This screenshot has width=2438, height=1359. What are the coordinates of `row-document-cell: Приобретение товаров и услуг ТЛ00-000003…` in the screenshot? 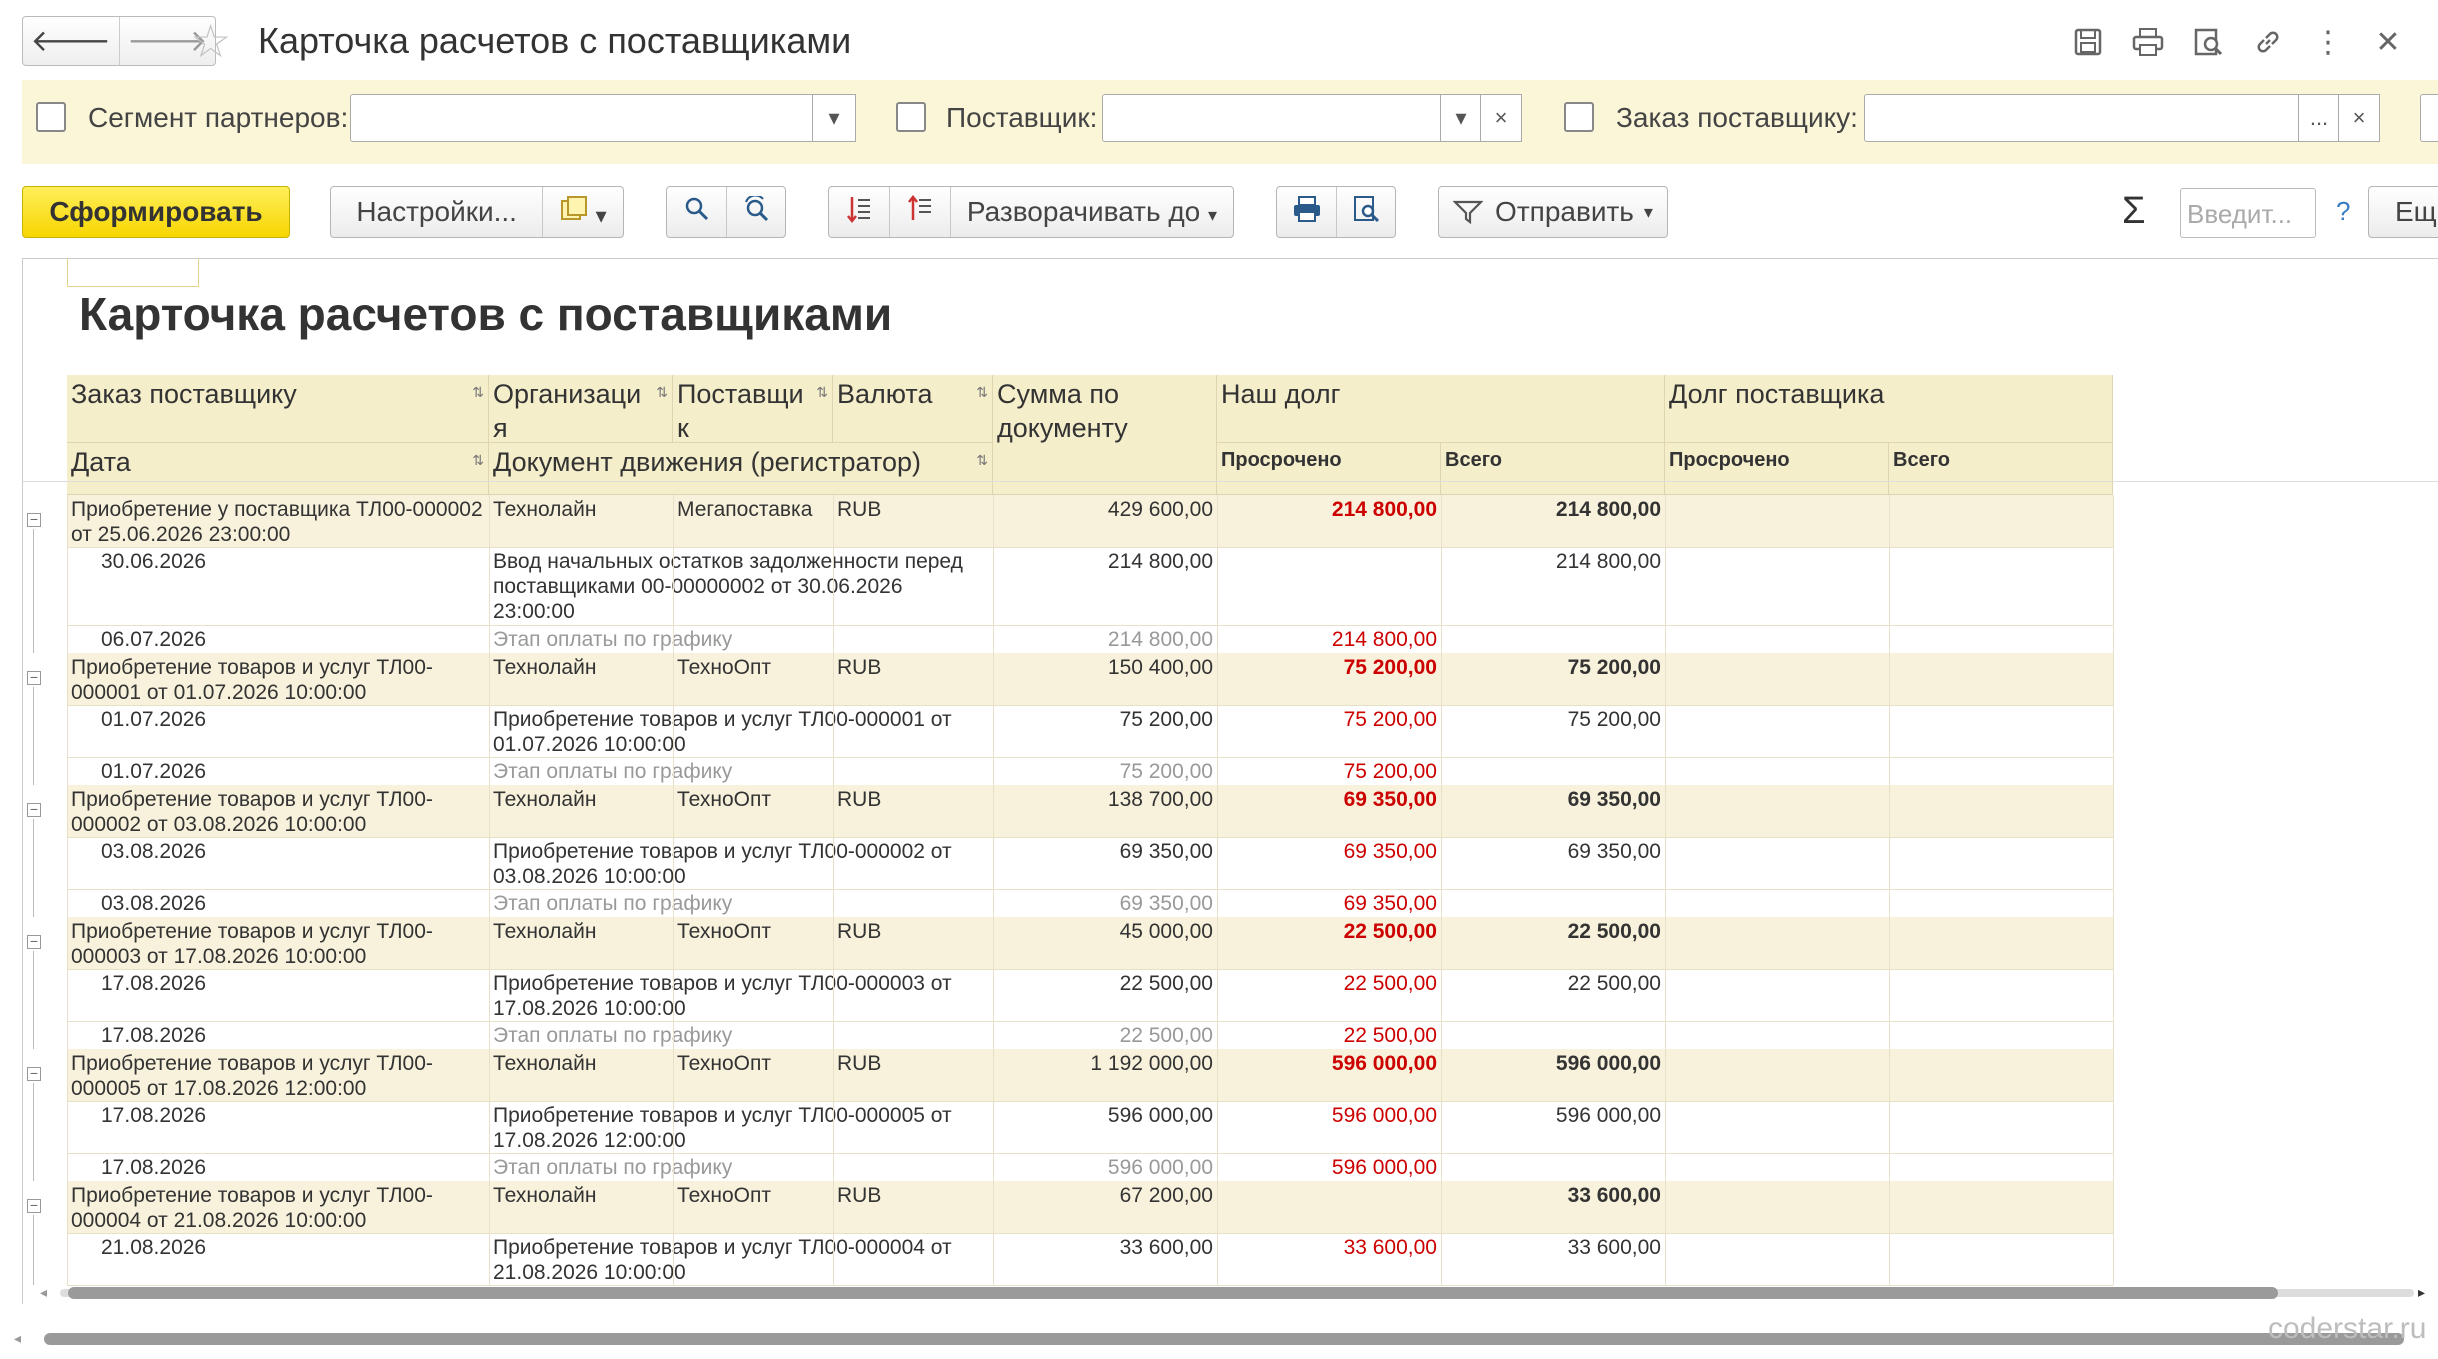 It's located at (741, 995).